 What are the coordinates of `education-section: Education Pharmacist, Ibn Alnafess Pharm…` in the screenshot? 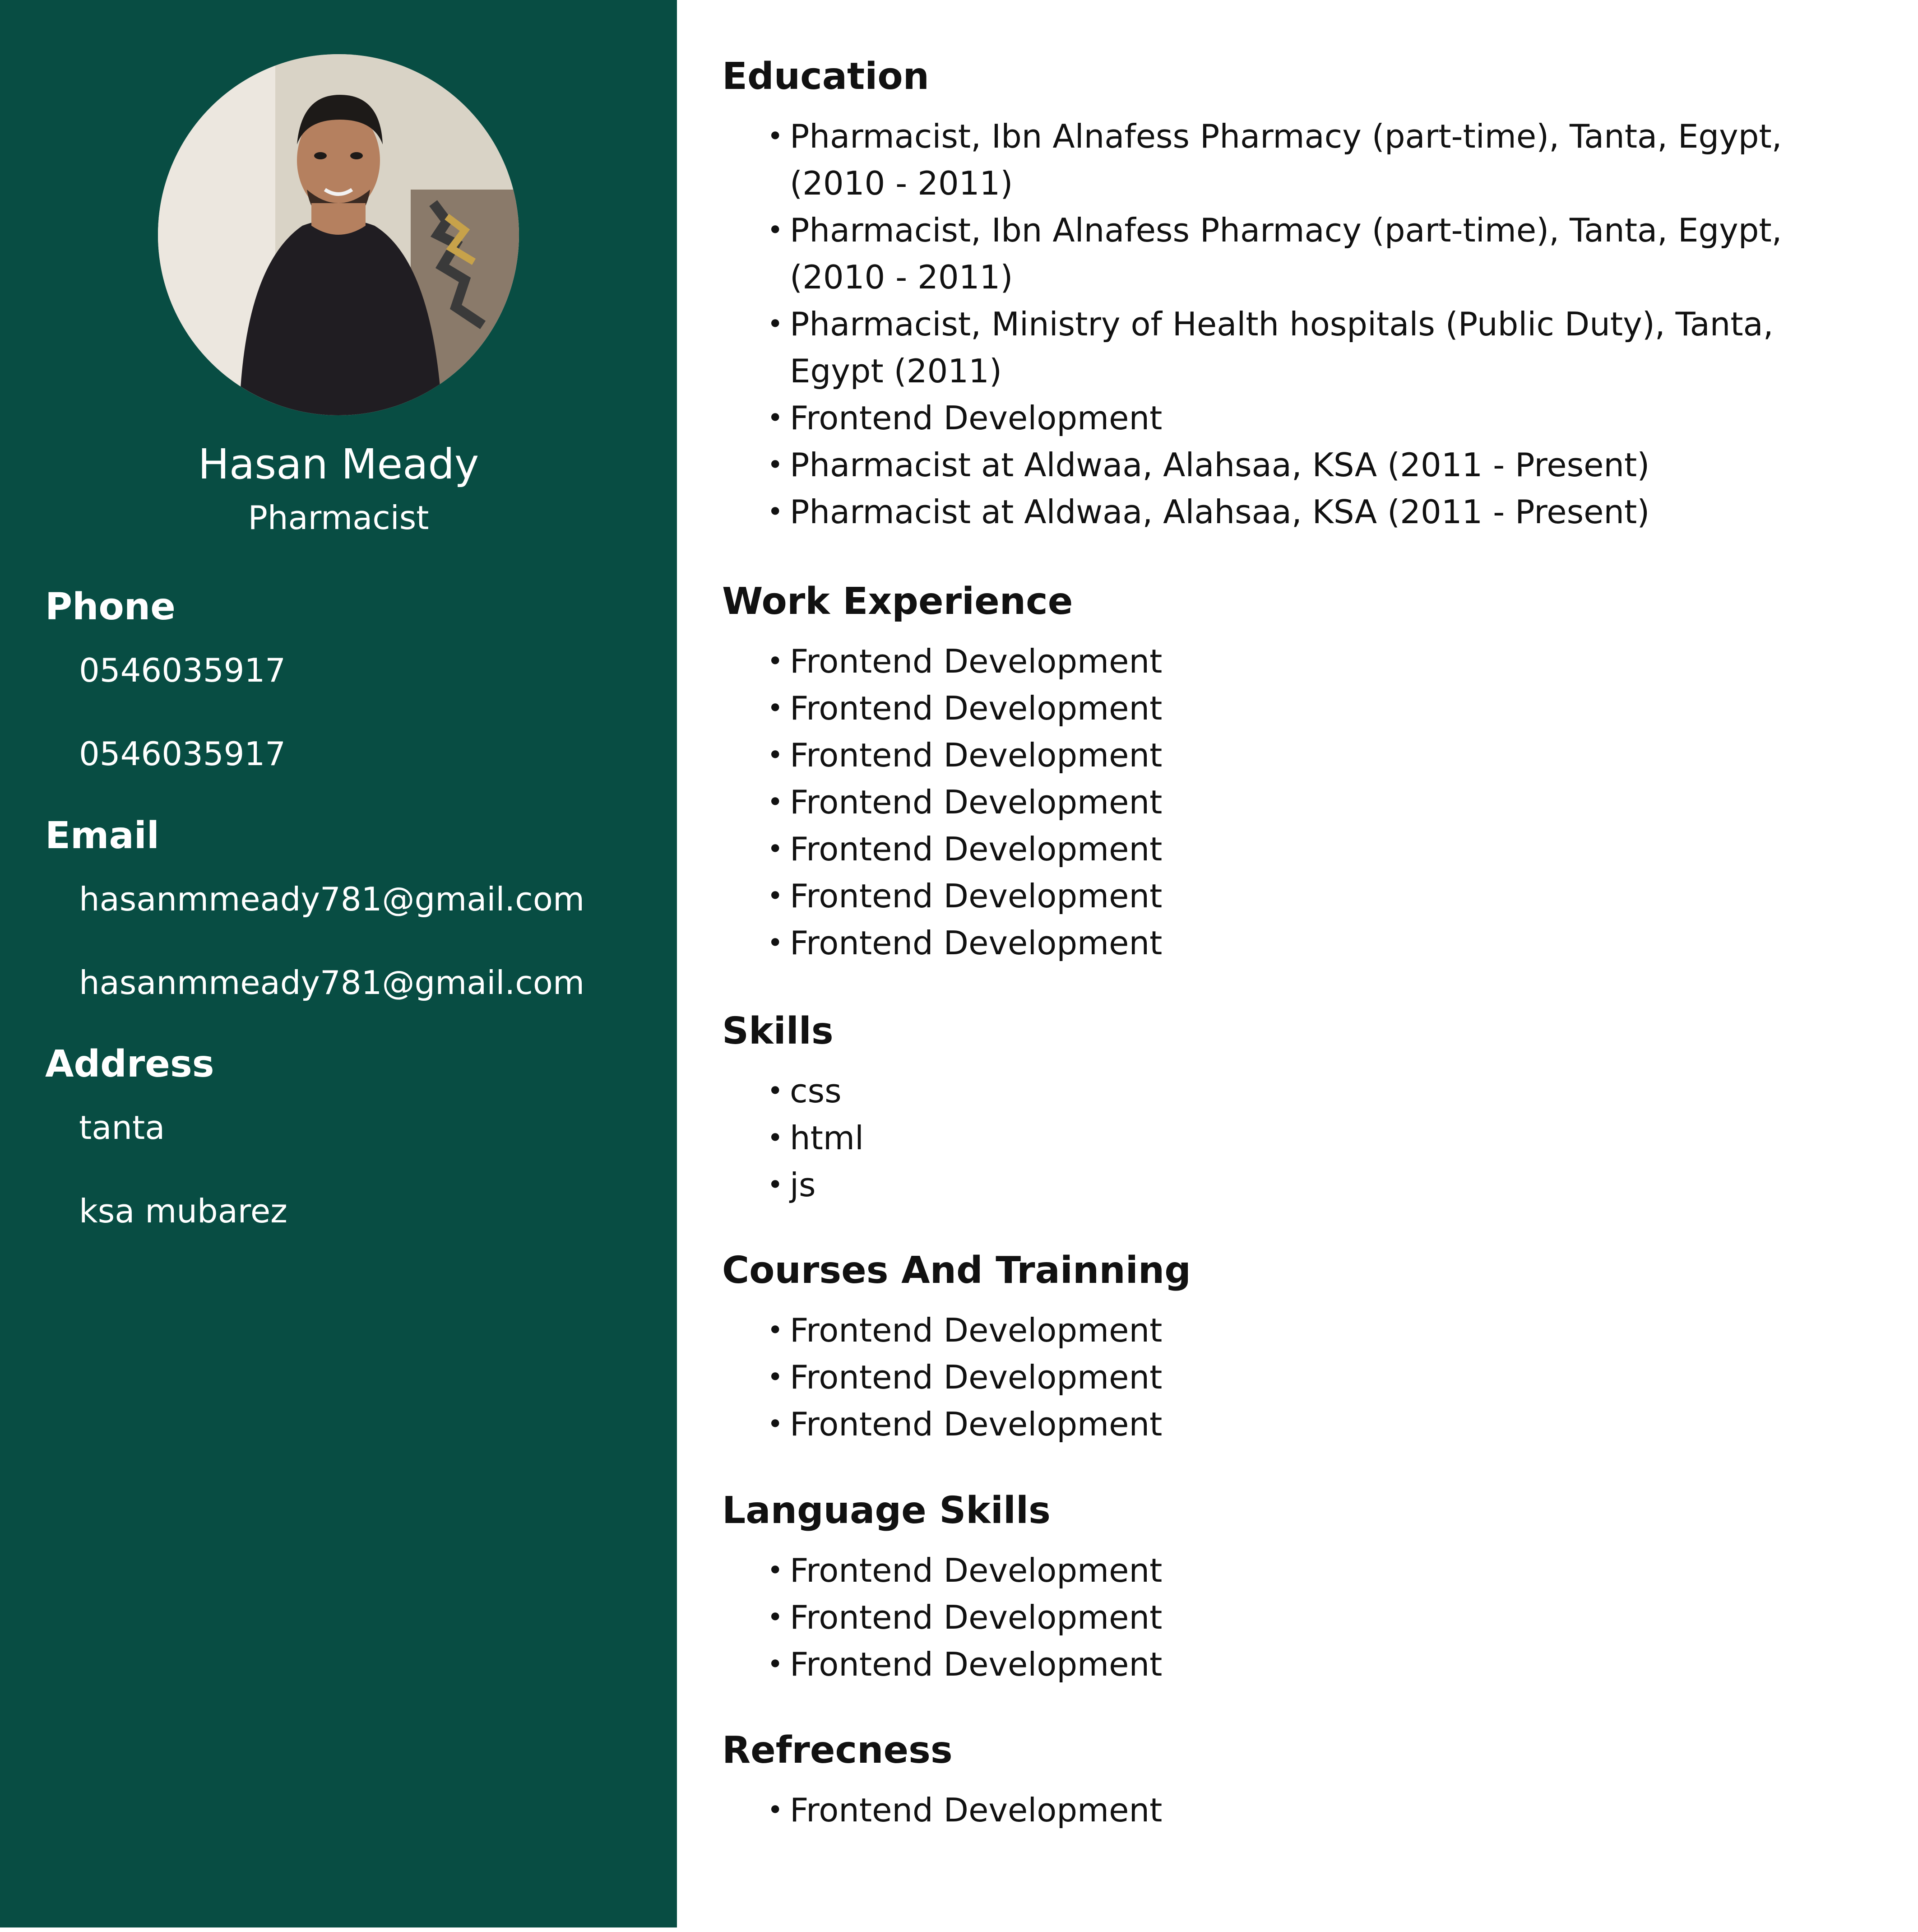 It's located at (1299, 294).